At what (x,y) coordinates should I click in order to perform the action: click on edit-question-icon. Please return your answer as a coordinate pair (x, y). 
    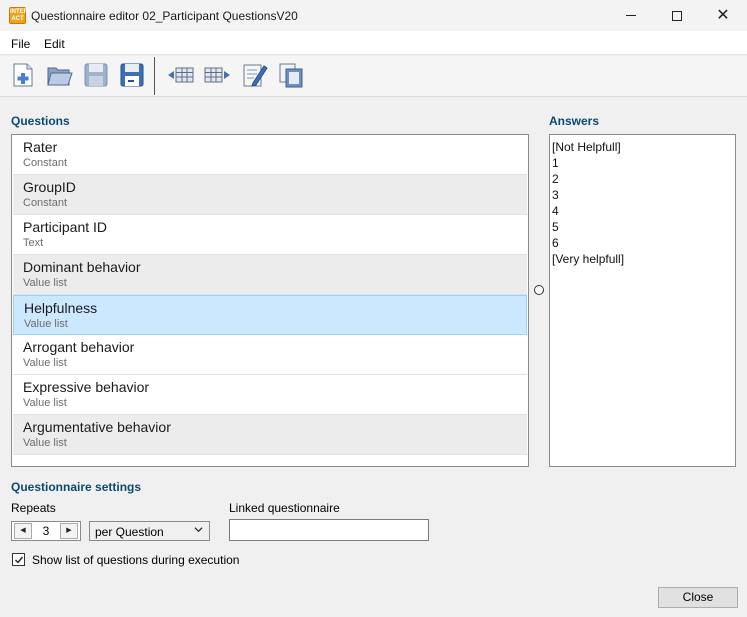
    Looking at the image, I should click on (255, 75).